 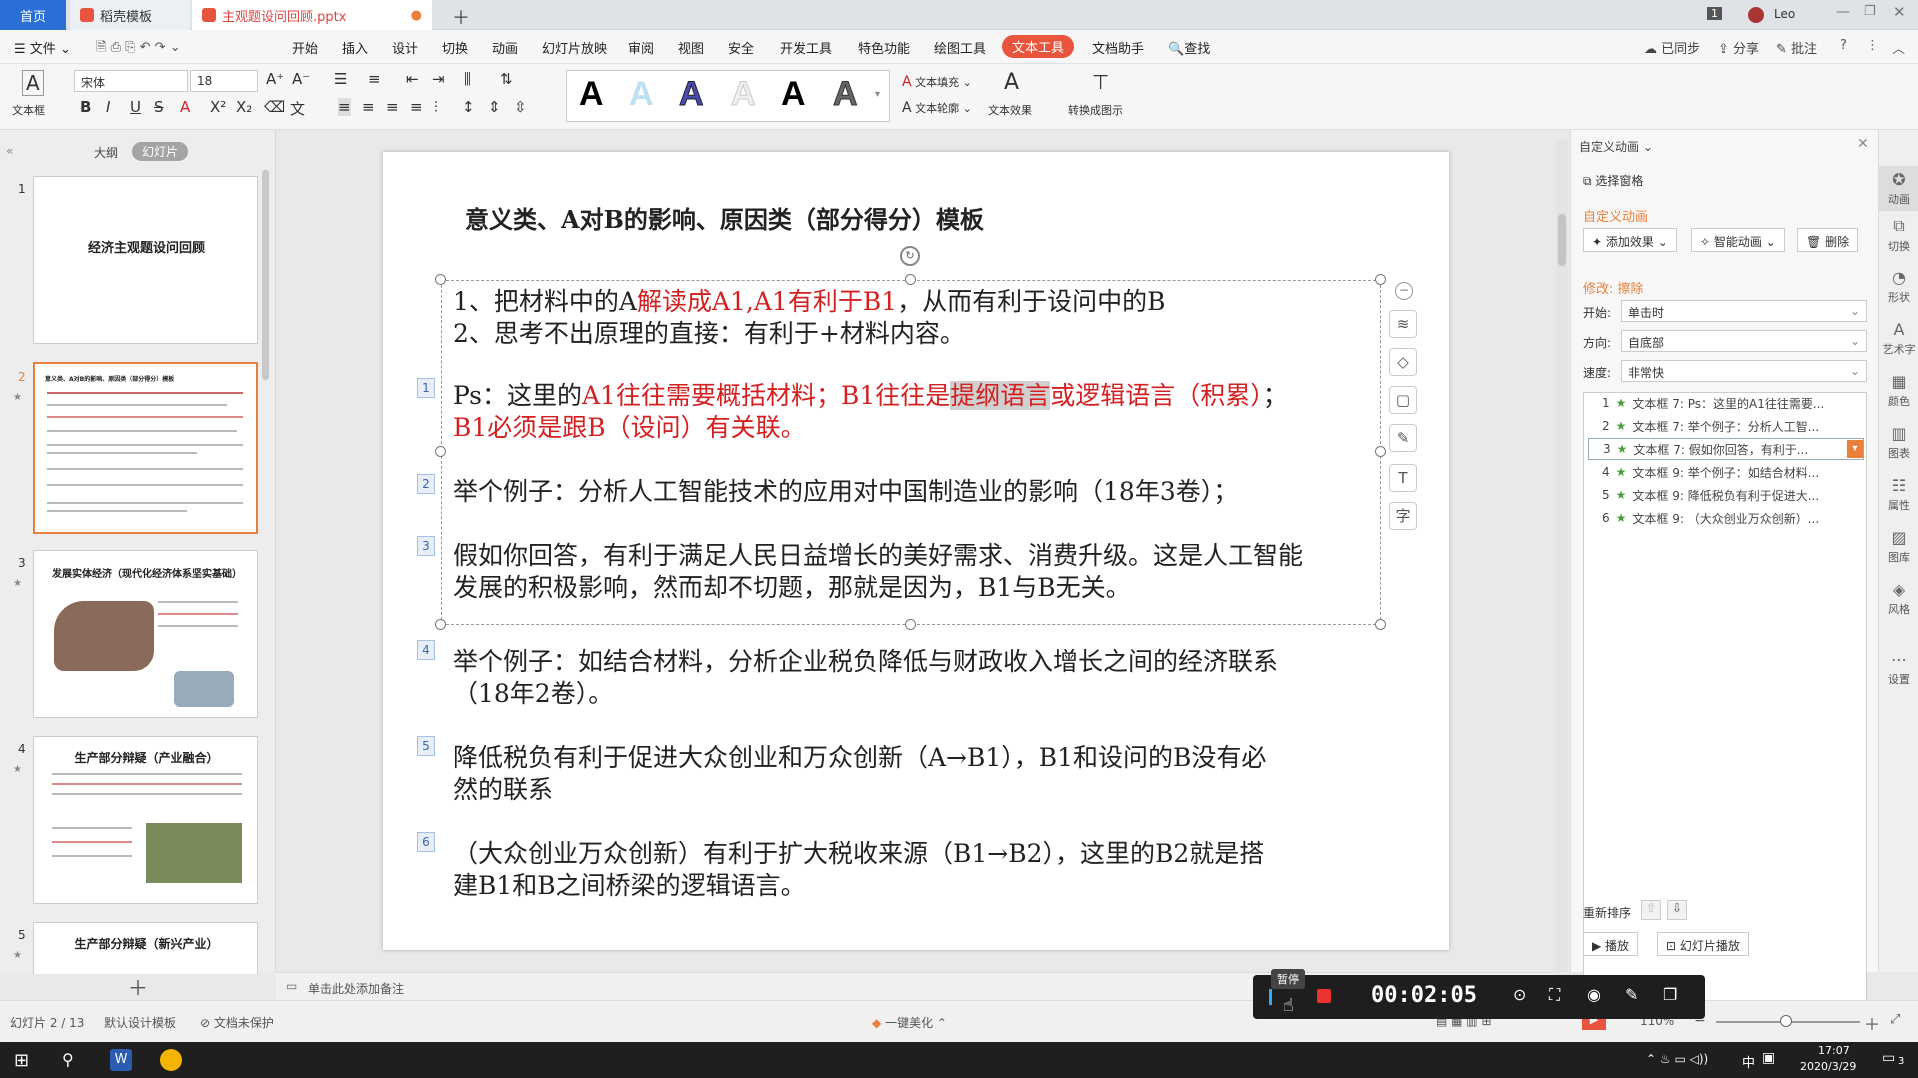 What do you see at coordinates (455, 47) in the screenshot?
I see `menu-transition: 切换` at bounding box center [455, 47].